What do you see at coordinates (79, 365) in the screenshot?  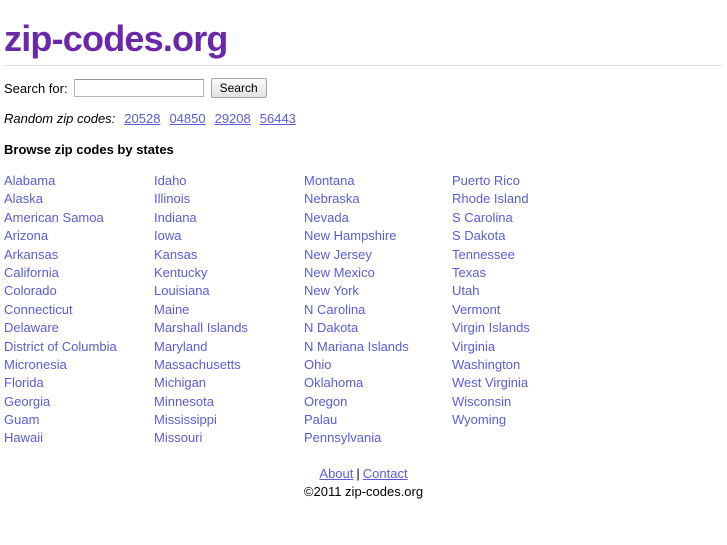 I see `state-link: Micronesia` at bounding box center [79, 365].